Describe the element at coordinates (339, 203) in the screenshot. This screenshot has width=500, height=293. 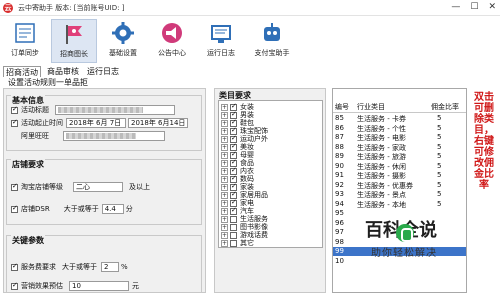
I see `cell-id: 94` at that location.